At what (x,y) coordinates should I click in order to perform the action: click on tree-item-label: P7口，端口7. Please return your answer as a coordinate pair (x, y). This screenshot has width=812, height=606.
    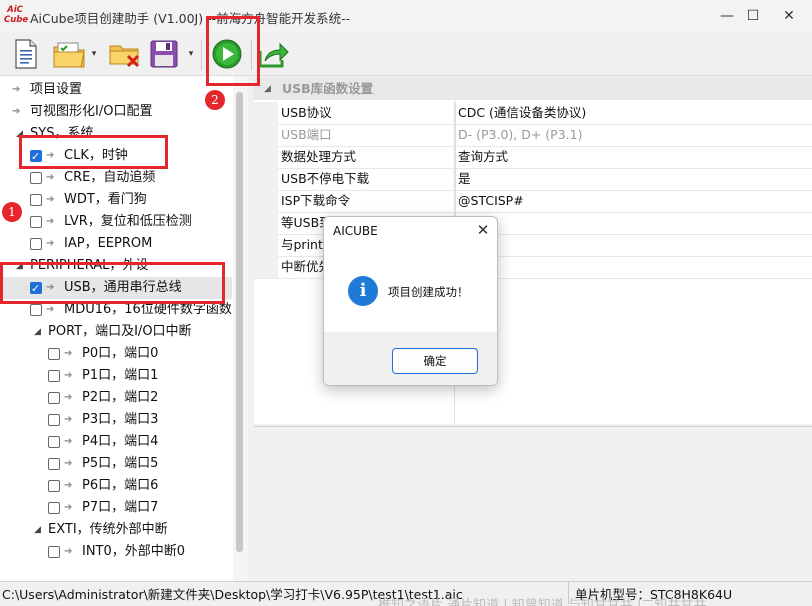
    Looking at the image, I should click on (120, 507).